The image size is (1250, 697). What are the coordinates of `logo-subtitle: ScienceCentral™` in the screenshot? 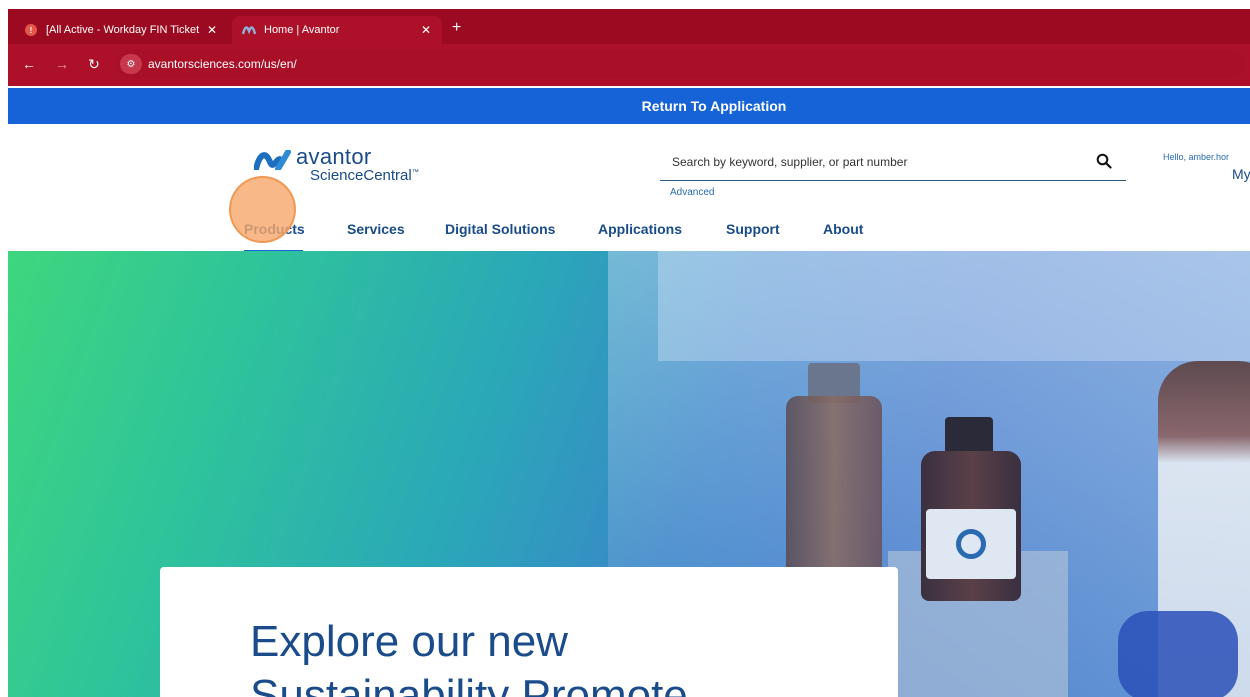 It's located at (364, 175).